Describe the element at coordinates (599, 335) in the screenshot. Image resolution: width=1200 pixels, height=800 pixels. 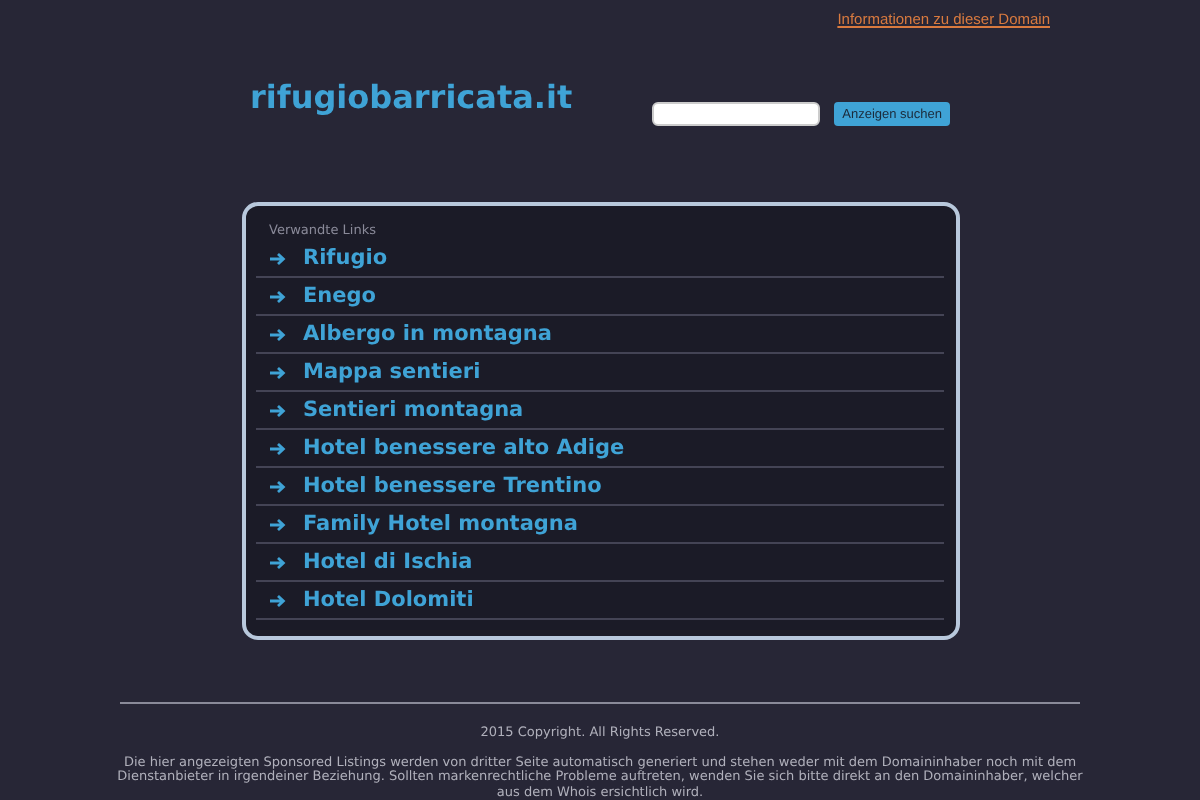
I see `related-link: Albergo in montagna` at that location.